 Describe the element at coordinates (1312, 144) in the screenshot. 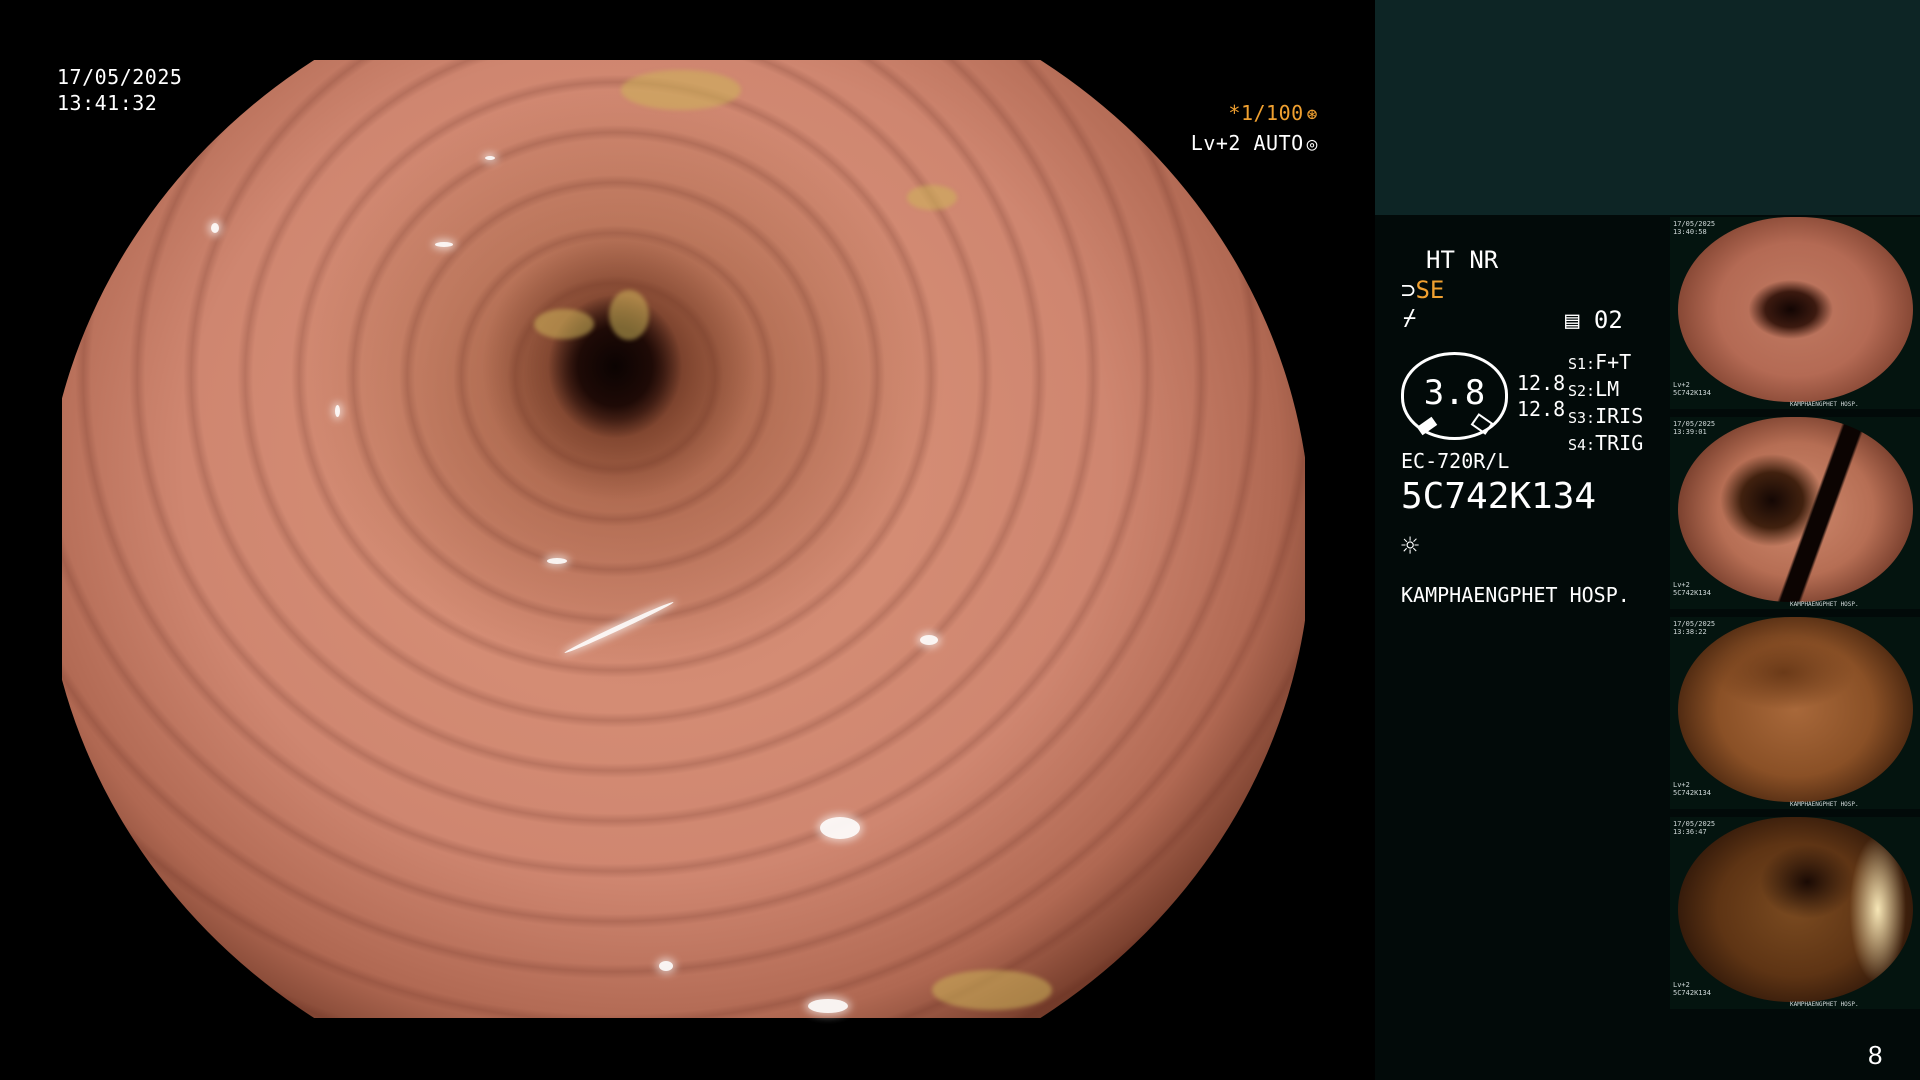

I see `iris-icon: ◎` at that location.